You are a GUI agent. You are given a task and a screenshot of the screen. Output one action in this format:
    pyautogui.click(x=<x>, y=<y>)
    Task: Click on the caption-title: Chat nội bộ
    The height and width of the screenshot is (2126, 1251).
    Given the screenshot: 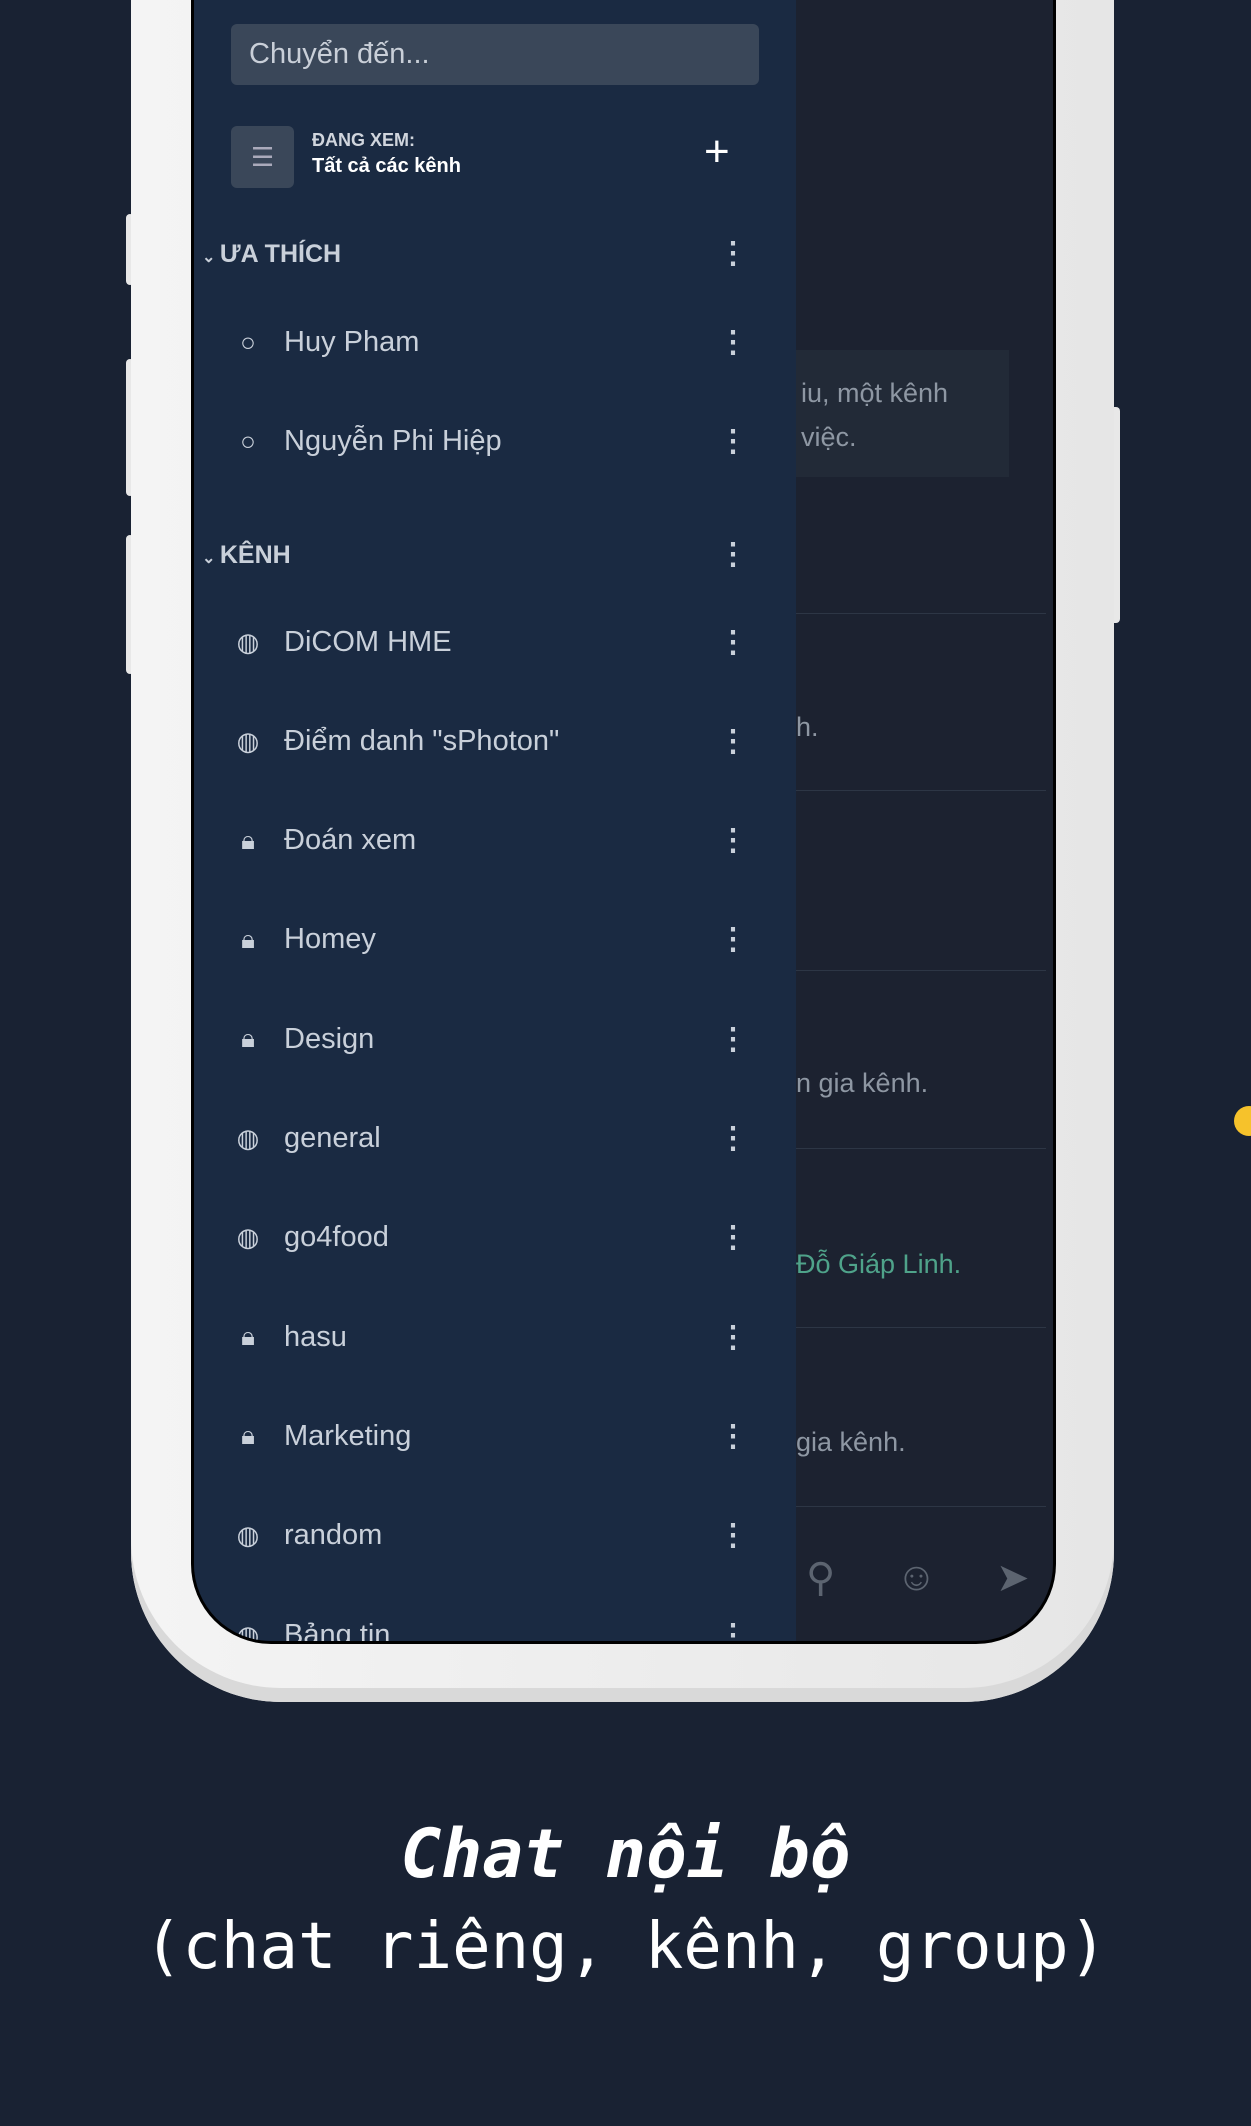 What is the action you would take?
    pyautogui.click(x=625, y=1854)
    